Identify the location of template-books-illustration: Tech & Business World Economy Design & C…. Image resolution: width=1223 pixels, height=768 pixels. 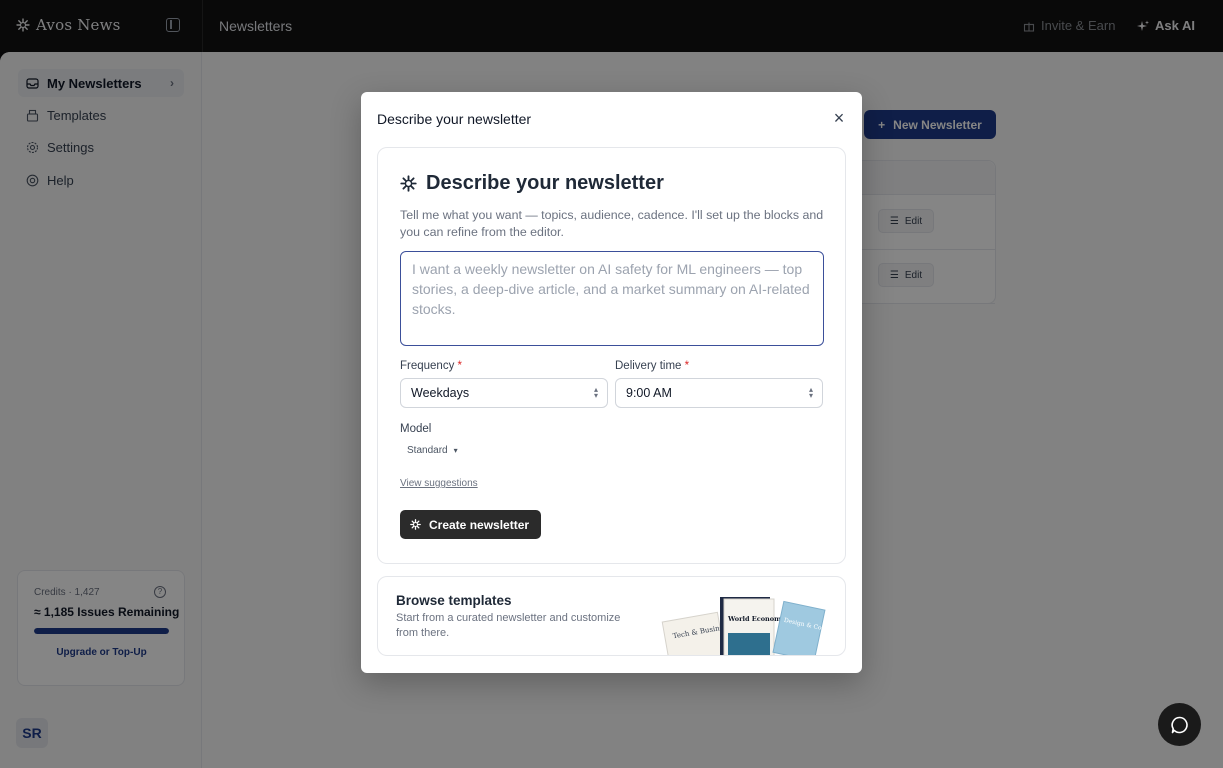
(749, 626).